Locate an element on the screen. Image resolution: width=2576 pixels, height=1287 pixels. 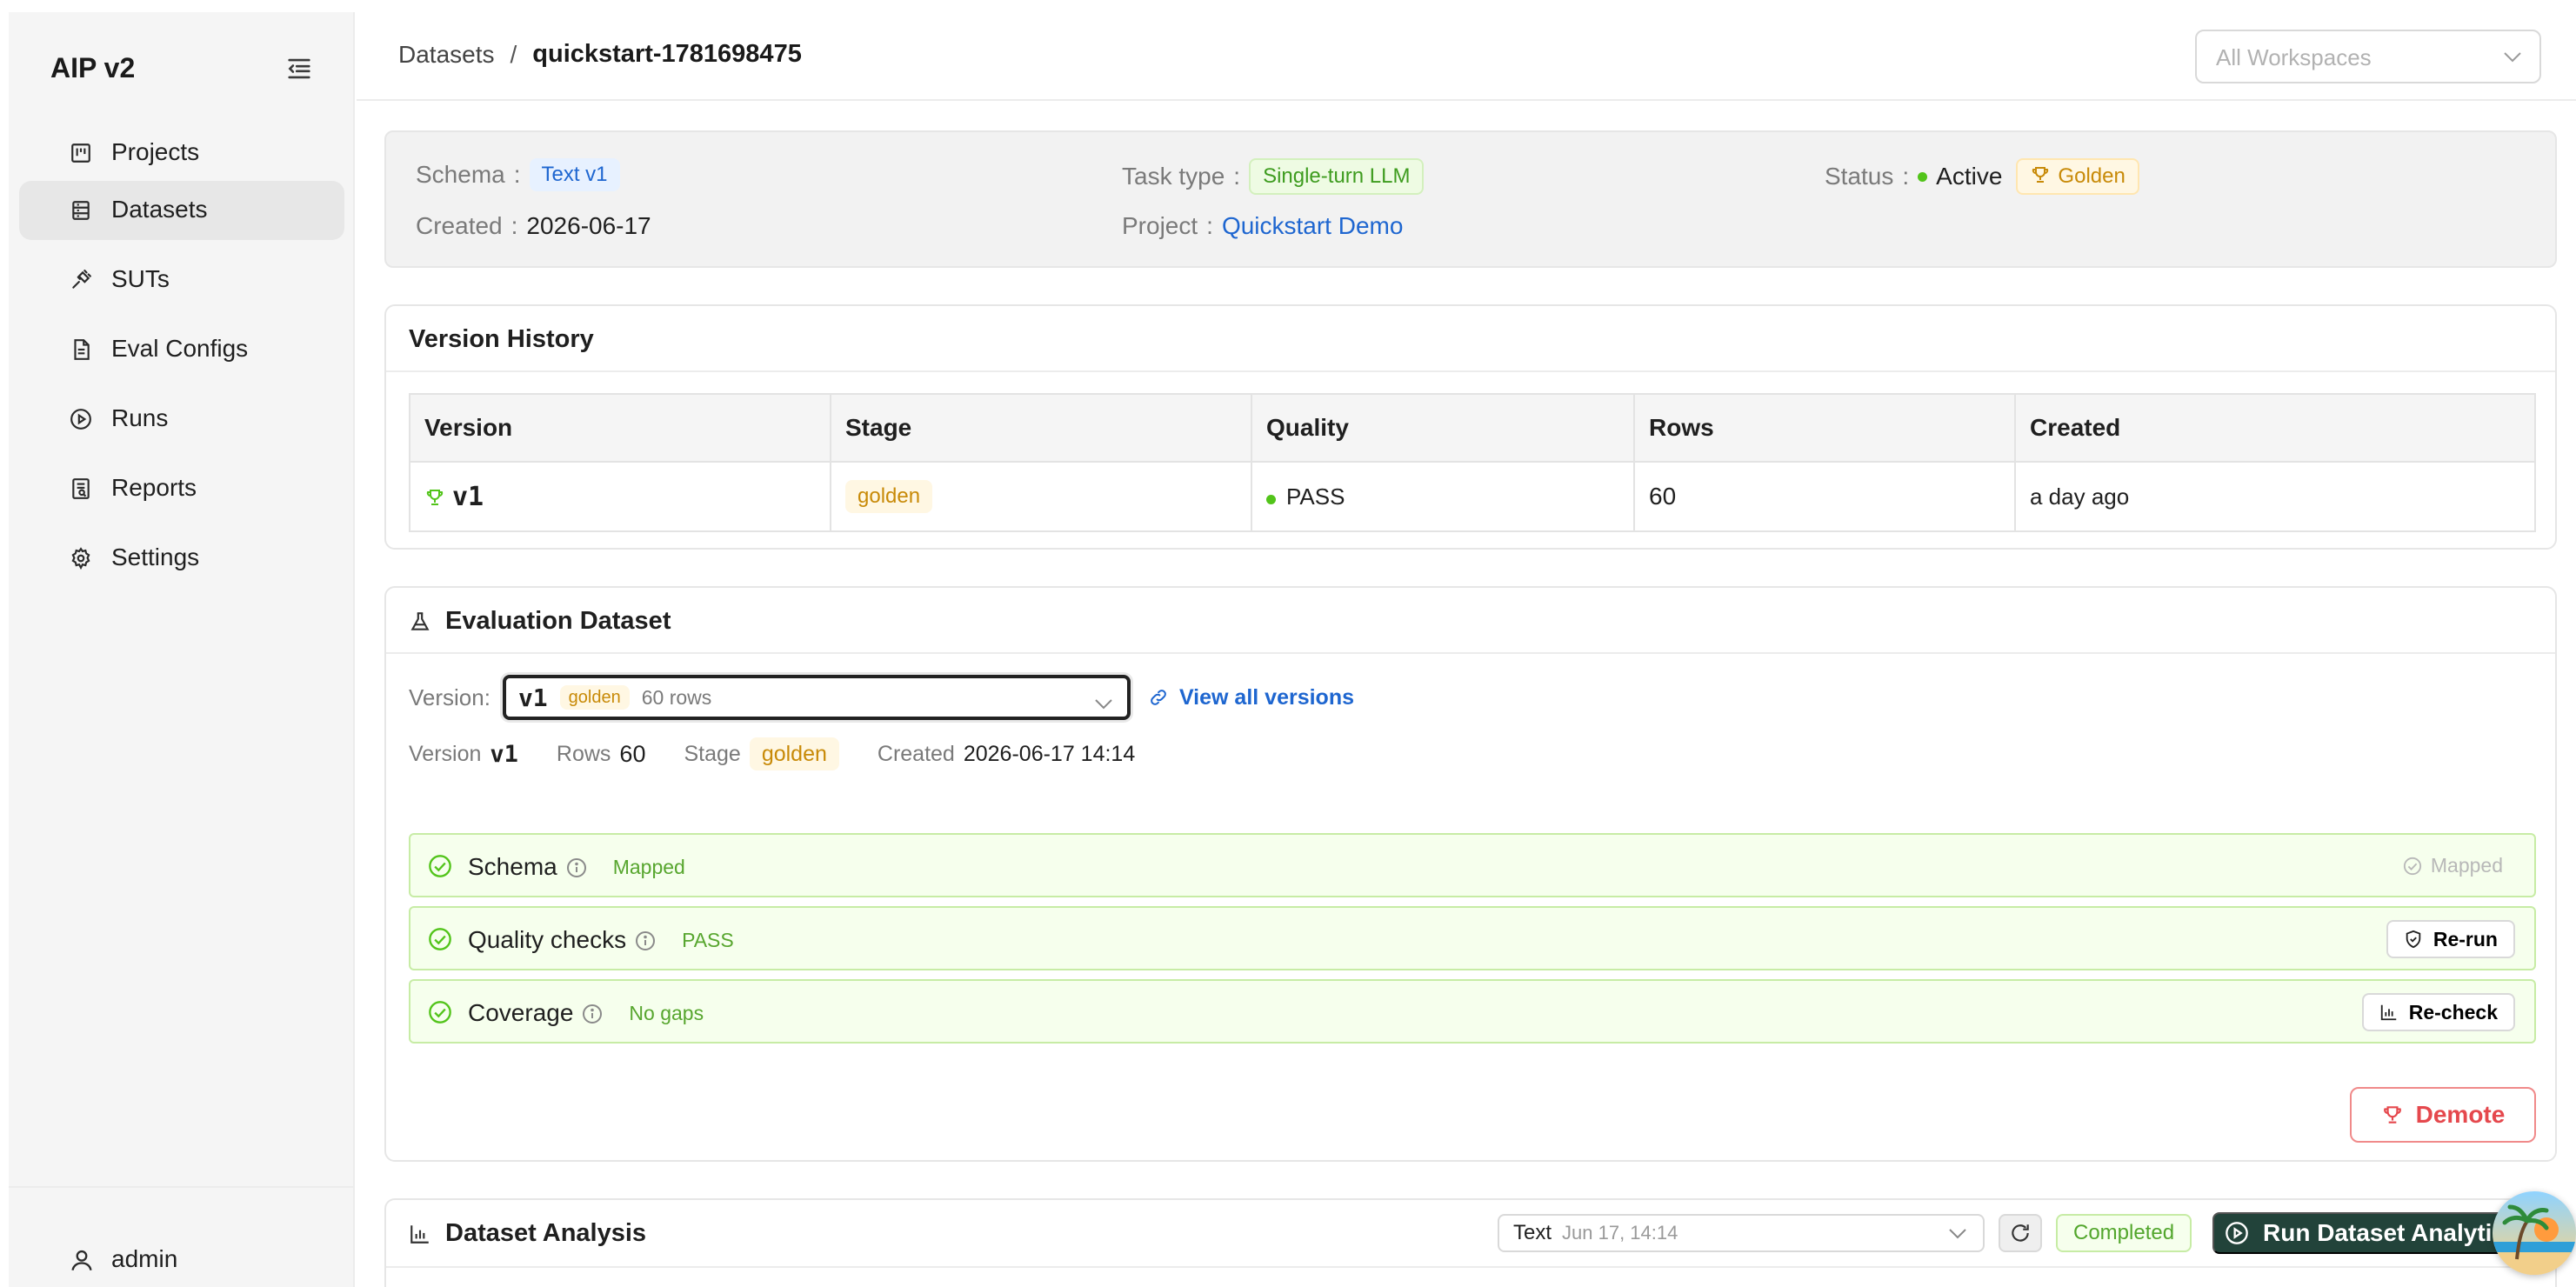
sidebar-item-label: SUTs is located at coordinates (140, 278).